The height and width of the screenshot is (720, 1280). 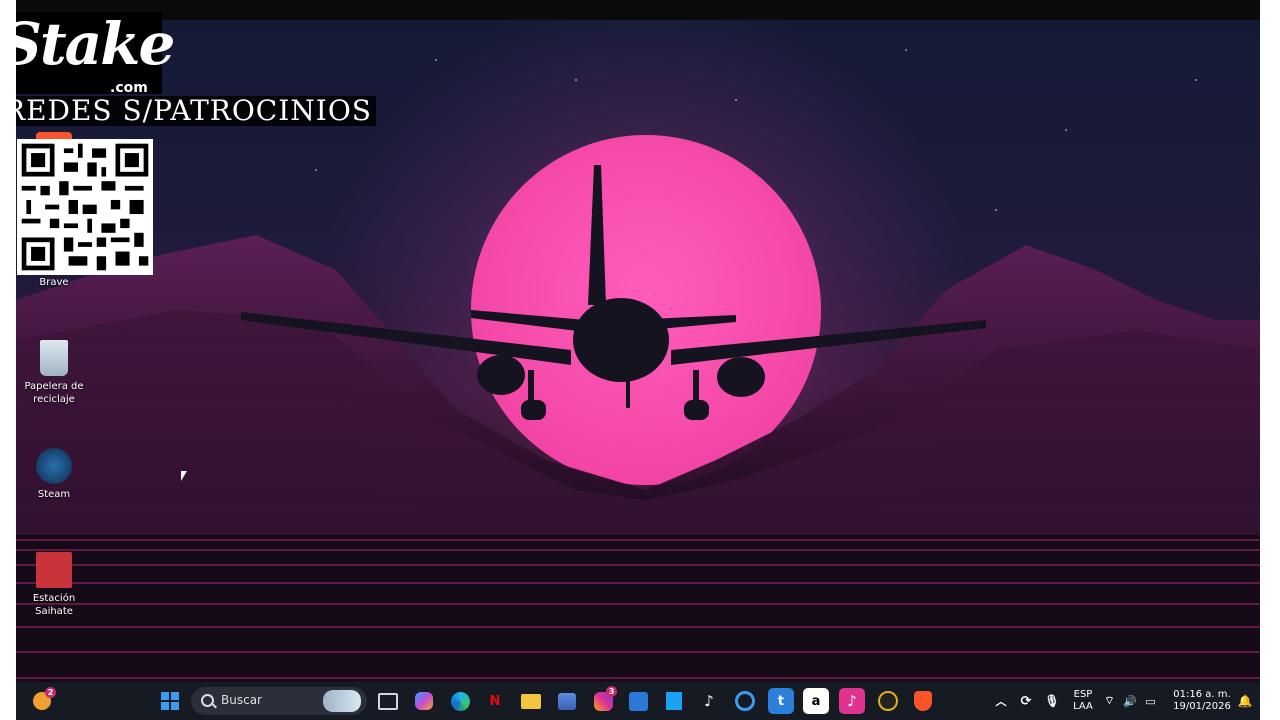 I want to click on taskbar-amazon: a, so click(x=816, y=701).